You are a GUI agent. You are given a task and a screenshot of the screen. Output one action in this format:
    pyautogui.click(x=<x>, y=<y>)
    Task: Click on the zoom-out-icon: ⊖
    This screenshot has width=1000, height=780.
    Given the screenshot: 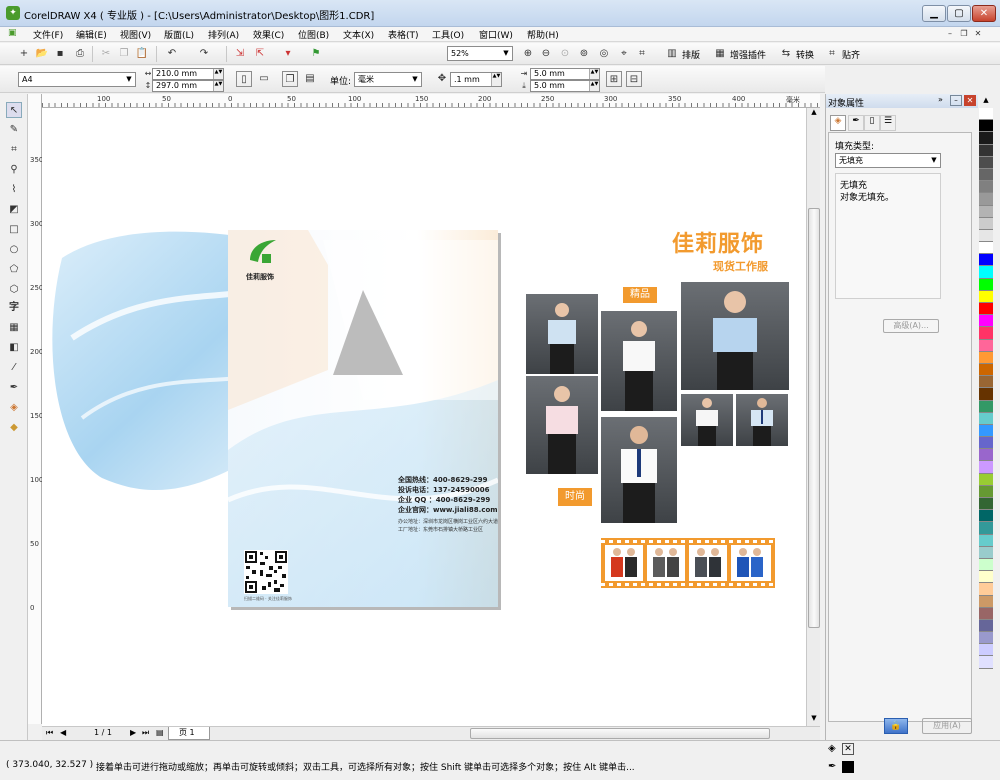 What is the action you would take?
    pyautogui.click(x=546, y=54)
    